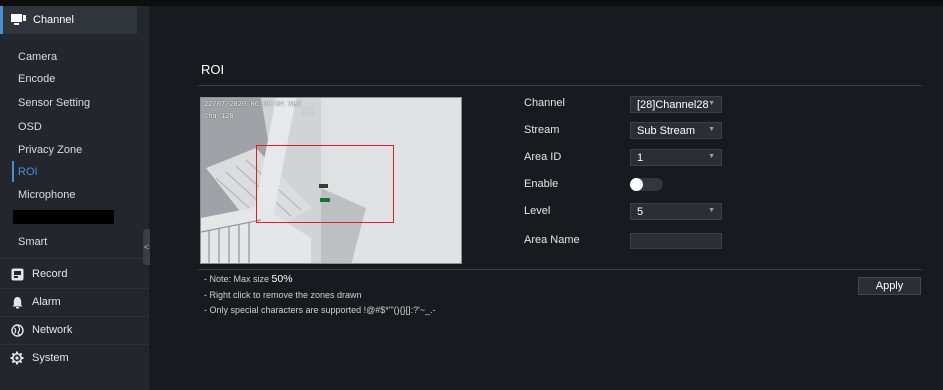 The height and width of the screenshot is (390, 943). What do you see at coordinates (30, 127) in the screenshot?
I see `sidebar-item-osd: OSD` at bounding box center [30, 127].